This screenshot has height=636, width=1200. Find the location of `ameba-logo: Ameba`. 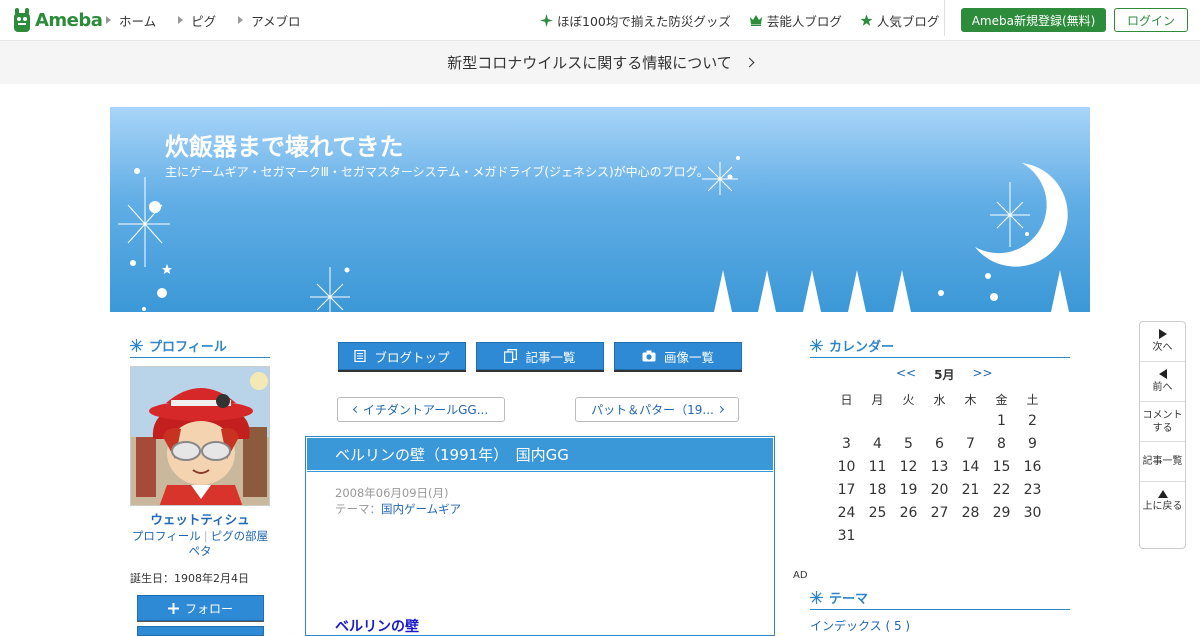

ameba-logo: Ameba is located at coordinates (57, 20).